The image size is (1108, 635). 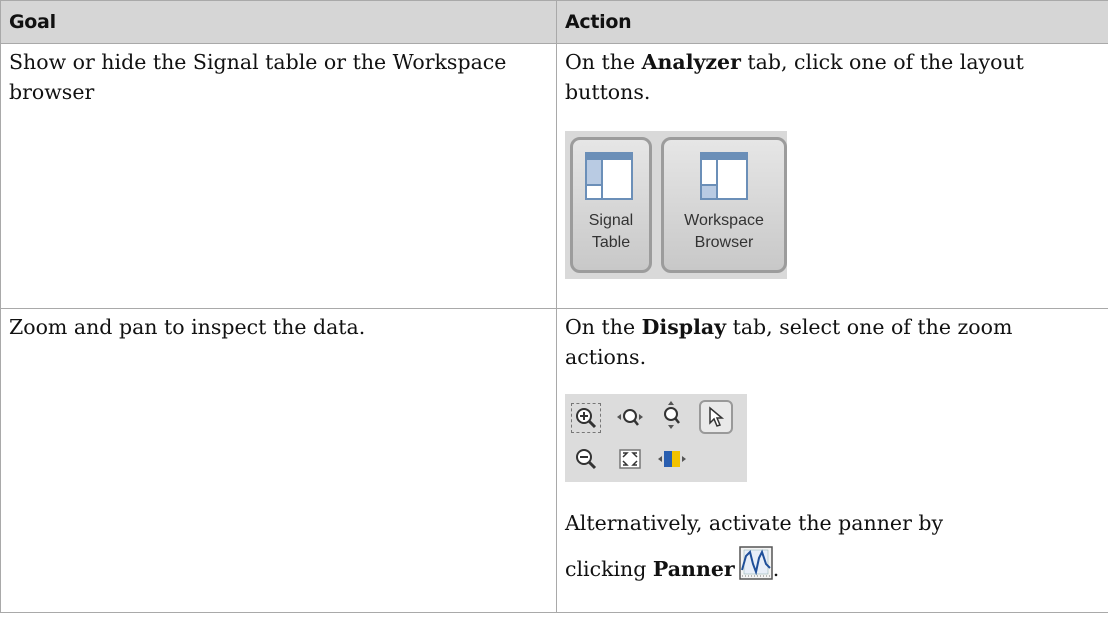 I want to click on layout-buttons-strip: Signal Table Workspace Browser, so click(x=676, y=205).